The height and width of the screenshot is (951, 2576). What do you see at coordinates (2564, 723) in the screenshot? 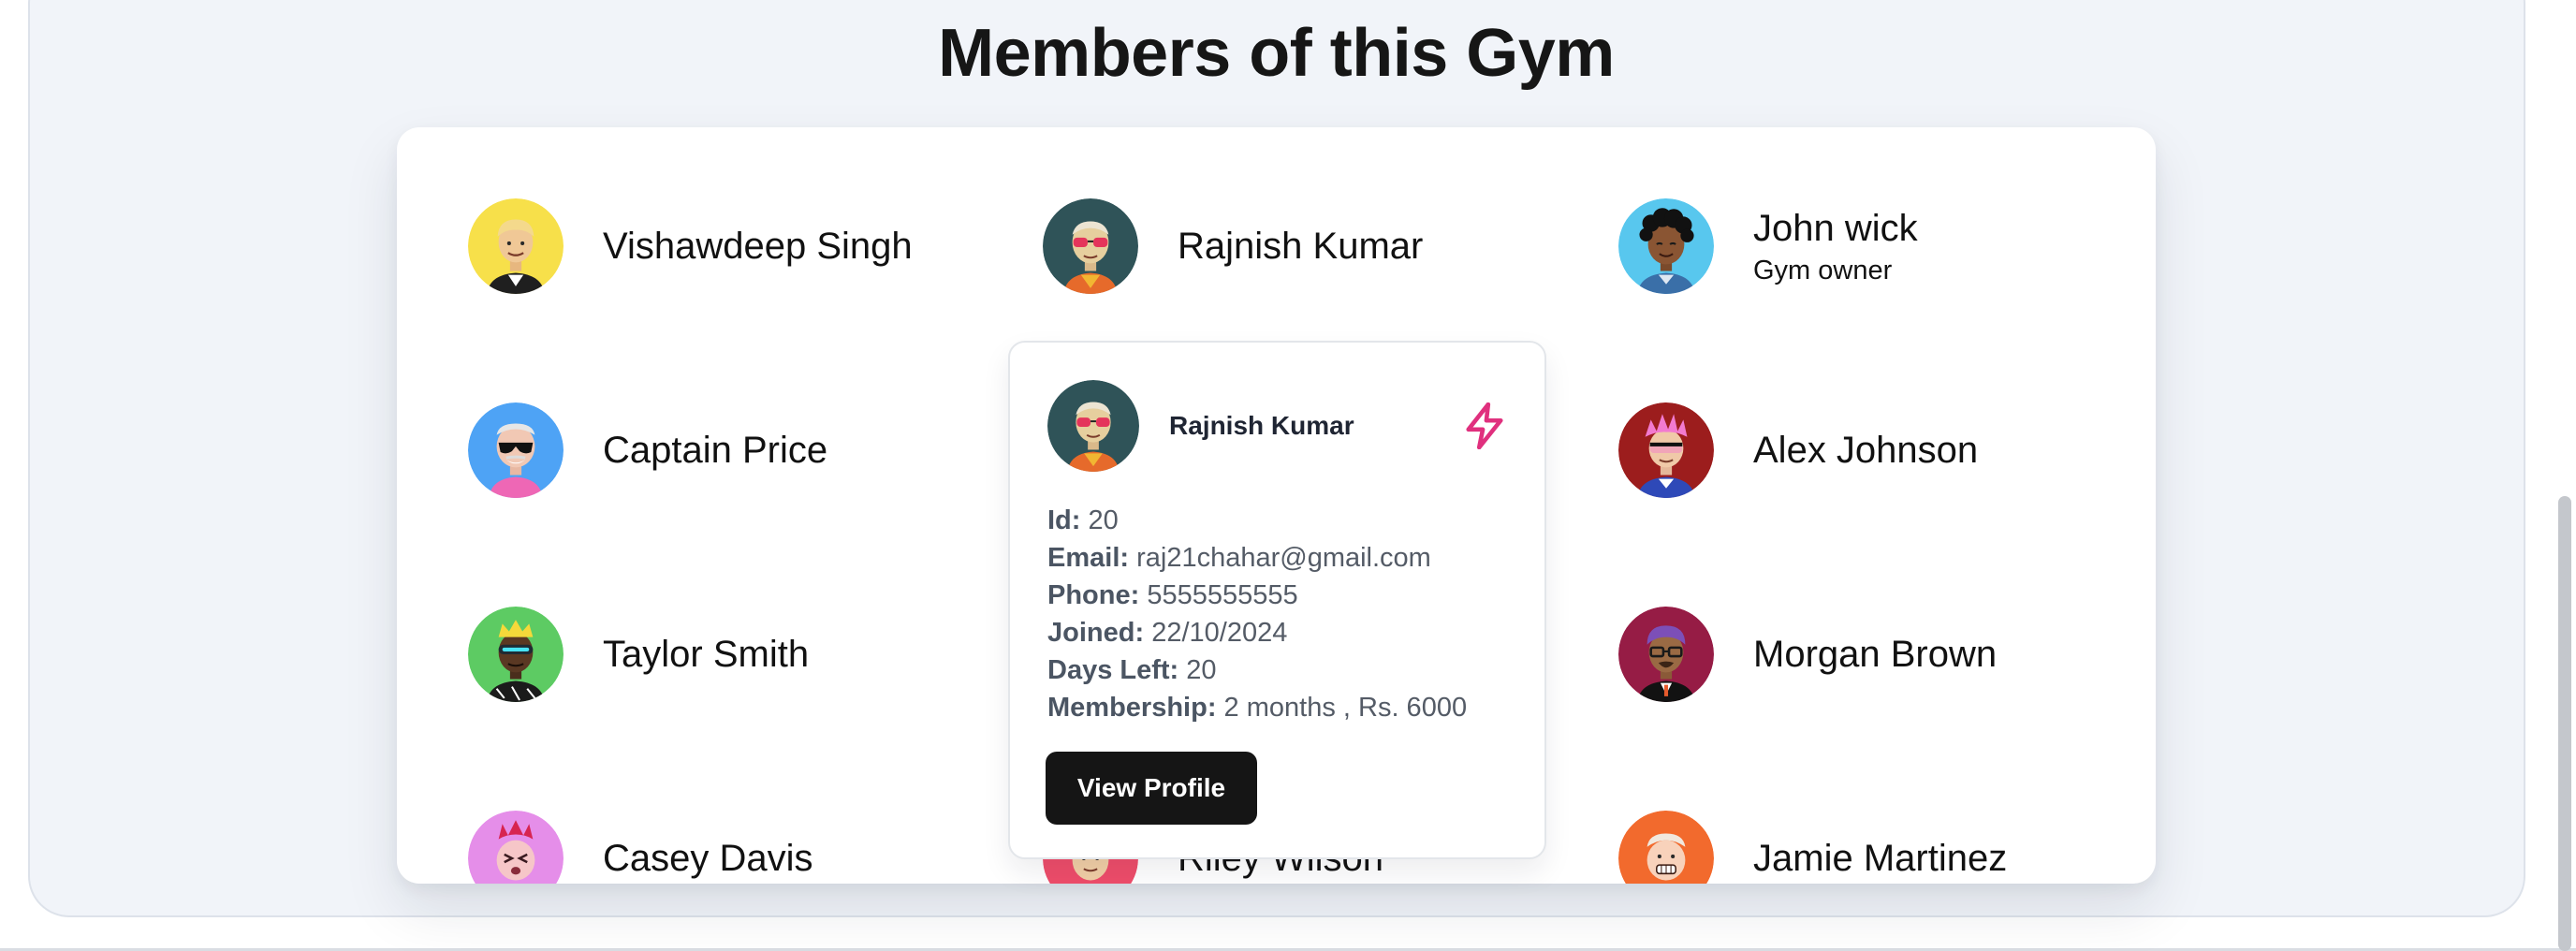
I see `scrollbar-thumb` at bounding box center [2564, 723].